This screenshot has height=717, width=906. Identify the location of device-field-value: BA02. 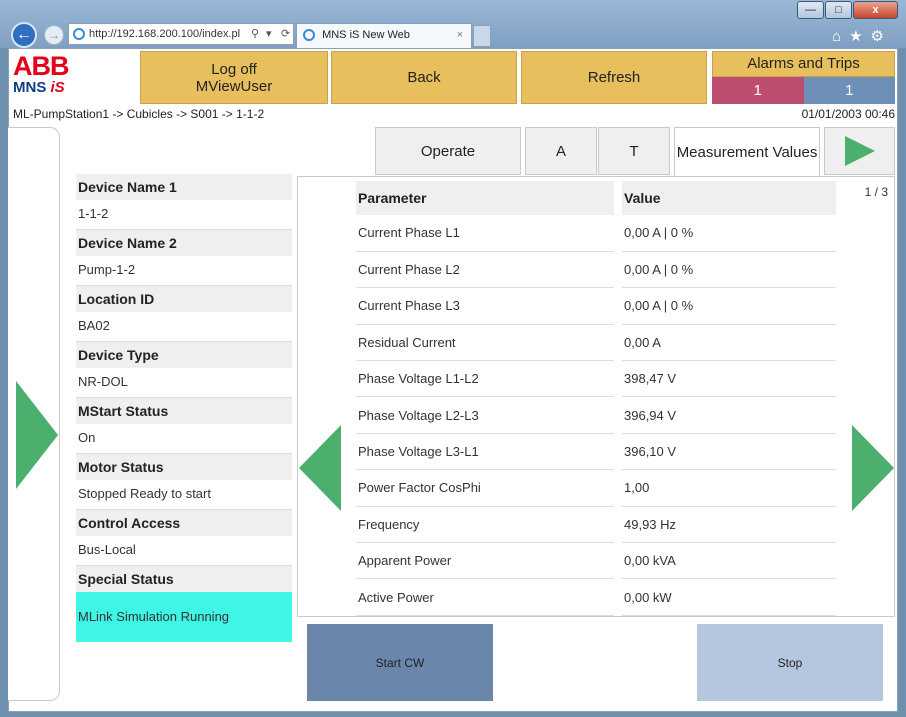
(184, 327).